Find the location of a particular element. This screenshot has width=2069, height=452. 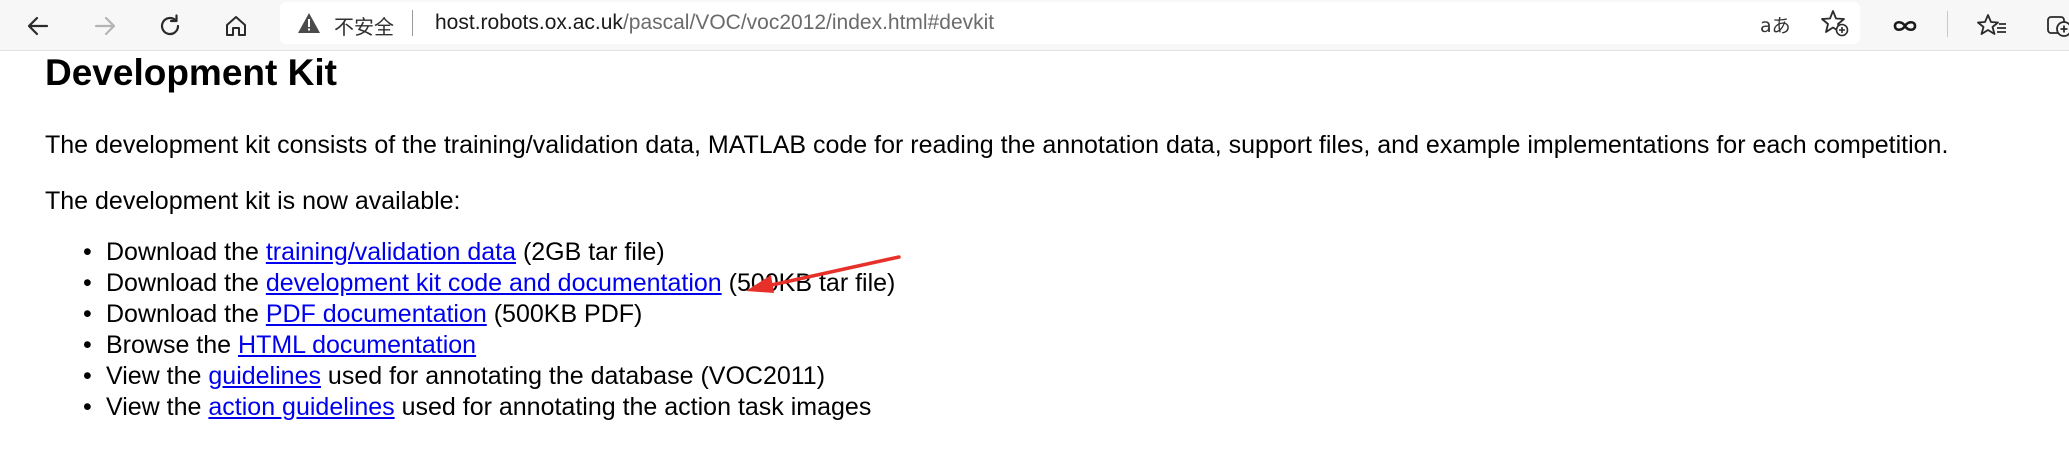

back-icon is located at coordinates (38, 26).